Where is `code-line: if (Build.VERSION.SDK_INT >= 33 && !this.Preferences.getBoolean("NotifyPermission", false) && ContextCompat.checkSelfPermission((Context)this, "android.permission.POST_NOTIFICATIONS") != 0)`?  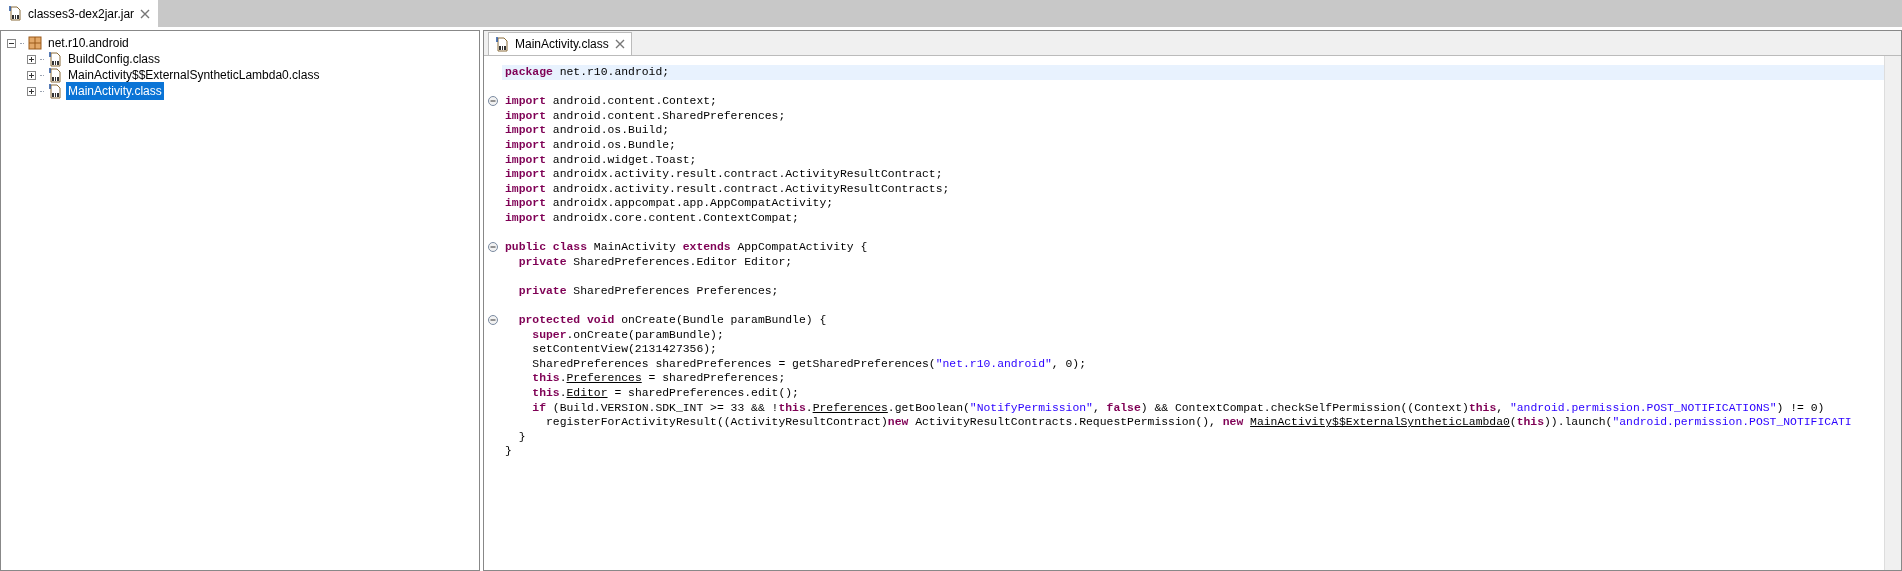
code-line: if (Build.VERSION.SDK_INT >= 33 && !this.Preferences.getBoolean("NotifyPermission", false) && ContextCompat.checkSelfPermission((Context)this, "android.permission.POST_NOTIFICATIONS") != 0) is located at coordinates (1178, 408).